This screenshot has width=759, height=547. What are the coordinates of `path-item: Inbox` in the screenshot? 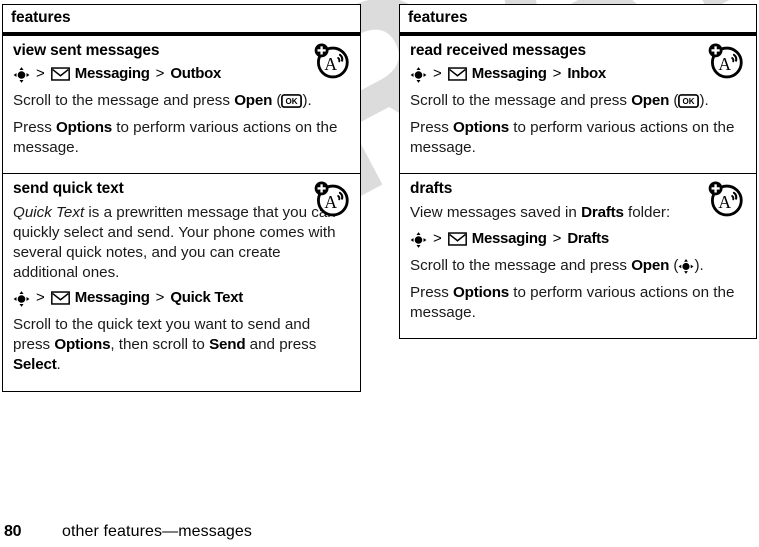 It's located at (586, 73).